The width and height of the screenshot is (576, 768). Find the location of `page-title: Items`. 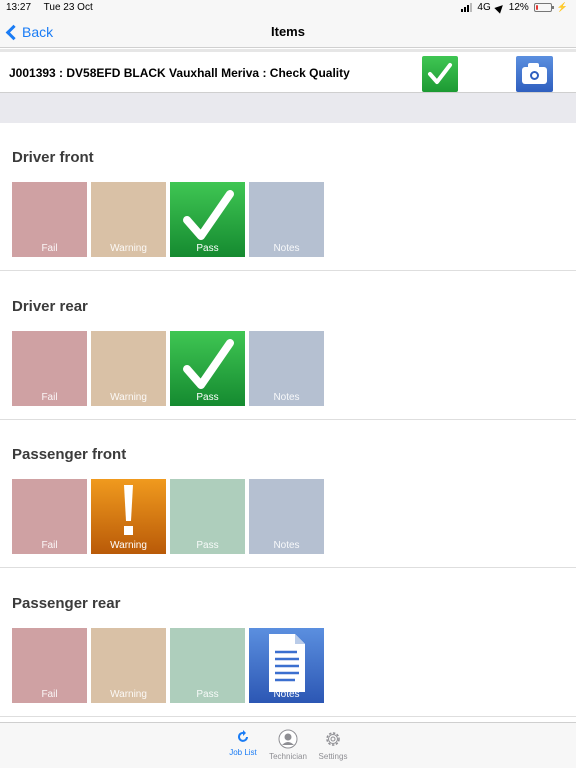

page-title: Items is located at coordinates (288, 31).